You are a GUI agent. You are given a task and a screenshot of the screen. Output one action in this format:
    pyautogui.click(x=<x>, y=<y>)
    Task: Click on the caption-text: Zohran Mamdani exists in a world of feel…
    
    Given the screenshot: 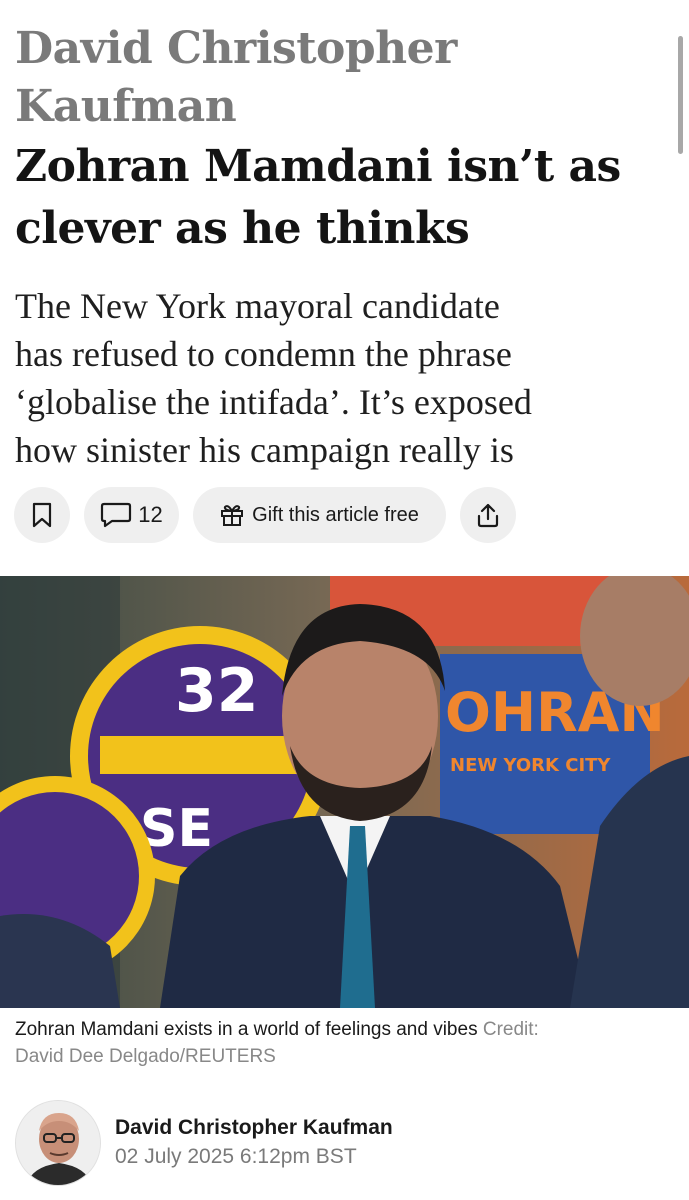 What is the action you would take?
    pyautogui.click(x=246, y=1029)
    